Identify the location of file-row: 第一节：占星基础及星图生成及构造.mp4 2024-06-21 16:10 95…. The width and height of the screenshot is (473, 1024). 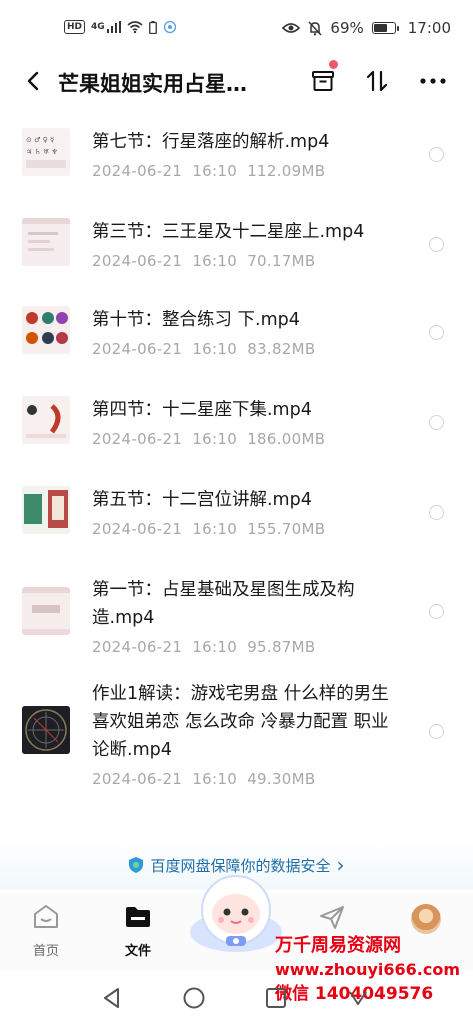
(236, 611).